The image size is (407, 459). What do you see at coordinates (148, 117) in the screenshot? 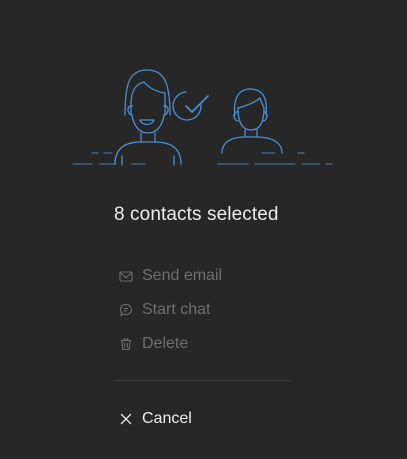
I see `woman-figure` at bounding box center [148, 117].